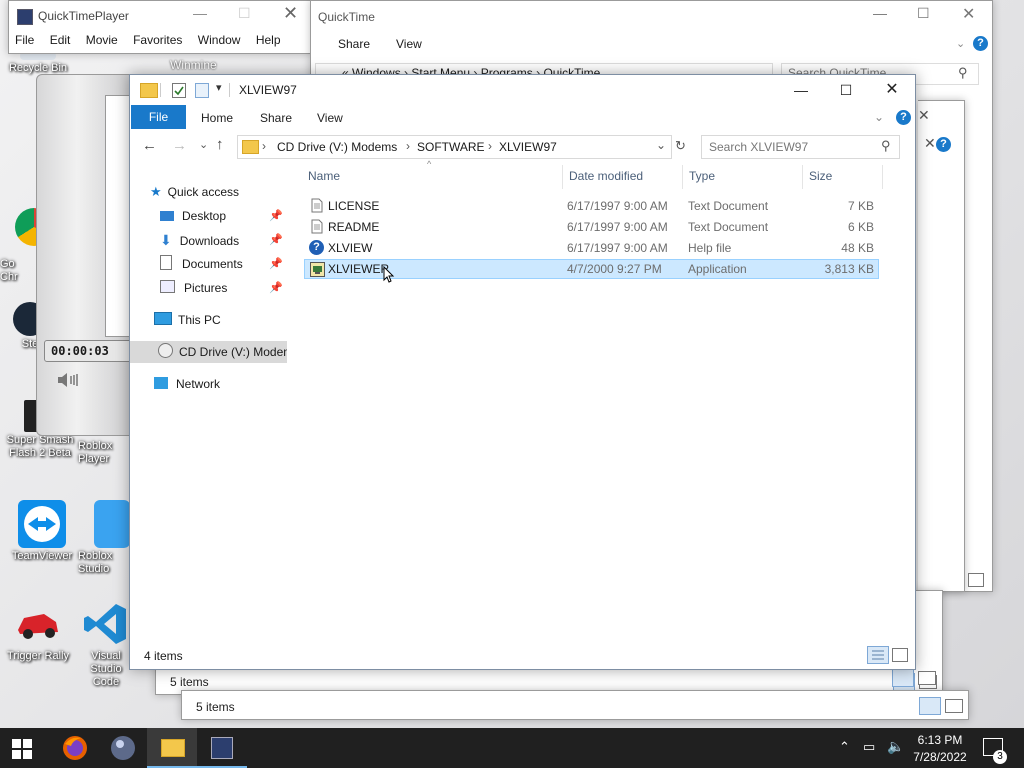 This screenshot has width=1024, height=768. Describe the element at coordinates (223, 264) in the screenshot. I see `nav-item-documents: Documents 📌` at that location.